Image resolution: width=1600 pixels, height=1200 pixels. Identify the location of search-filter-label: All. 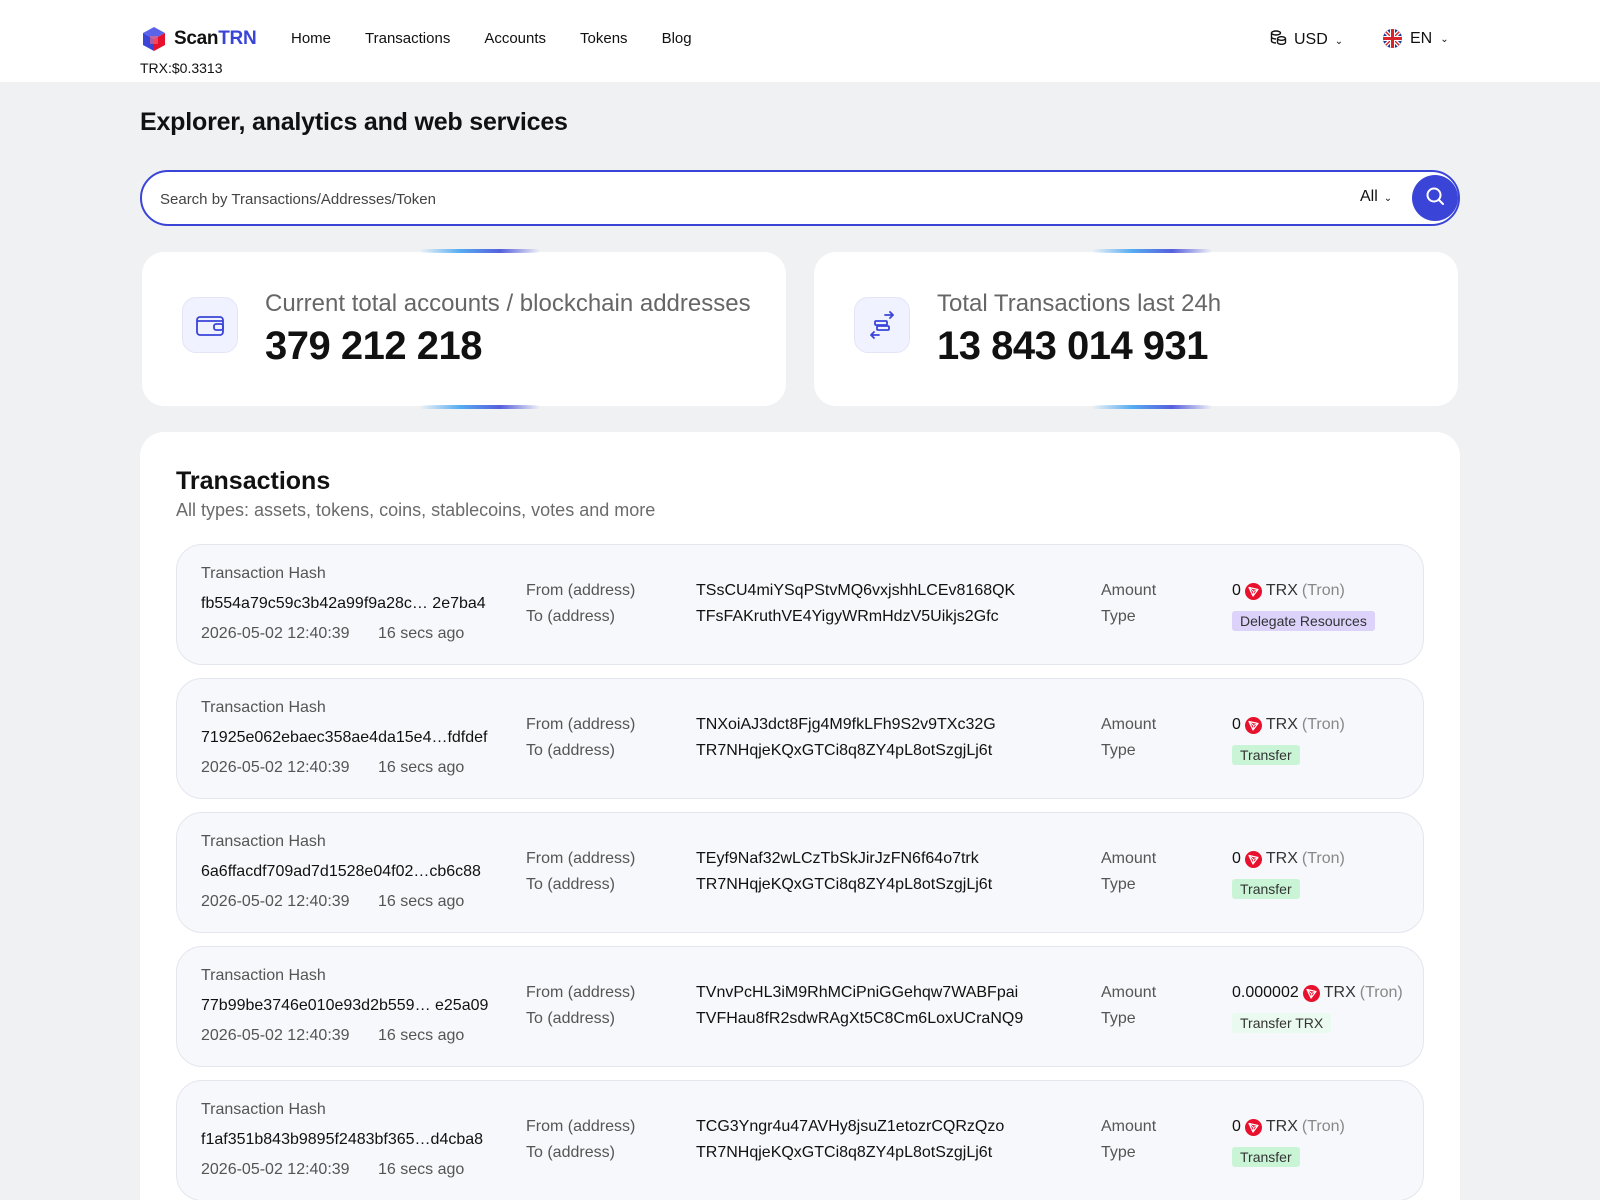
(1369, 196).